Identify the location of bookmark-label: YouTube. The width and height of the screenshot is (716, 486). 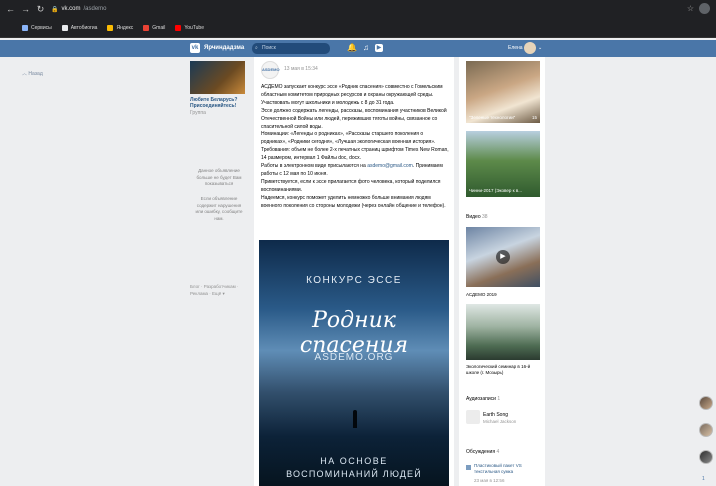
(194, 27).